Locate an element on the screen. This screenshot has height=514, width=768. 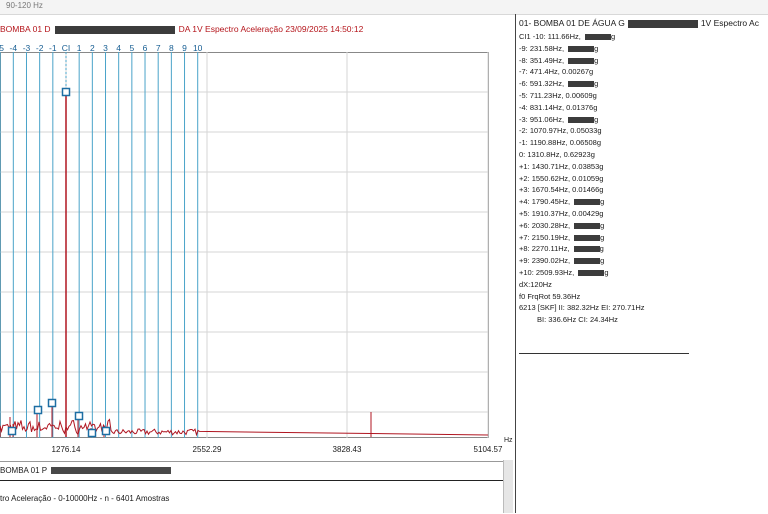
cursor-row: +6: 2030.28Hz, g is located at coordinates (582, 226).